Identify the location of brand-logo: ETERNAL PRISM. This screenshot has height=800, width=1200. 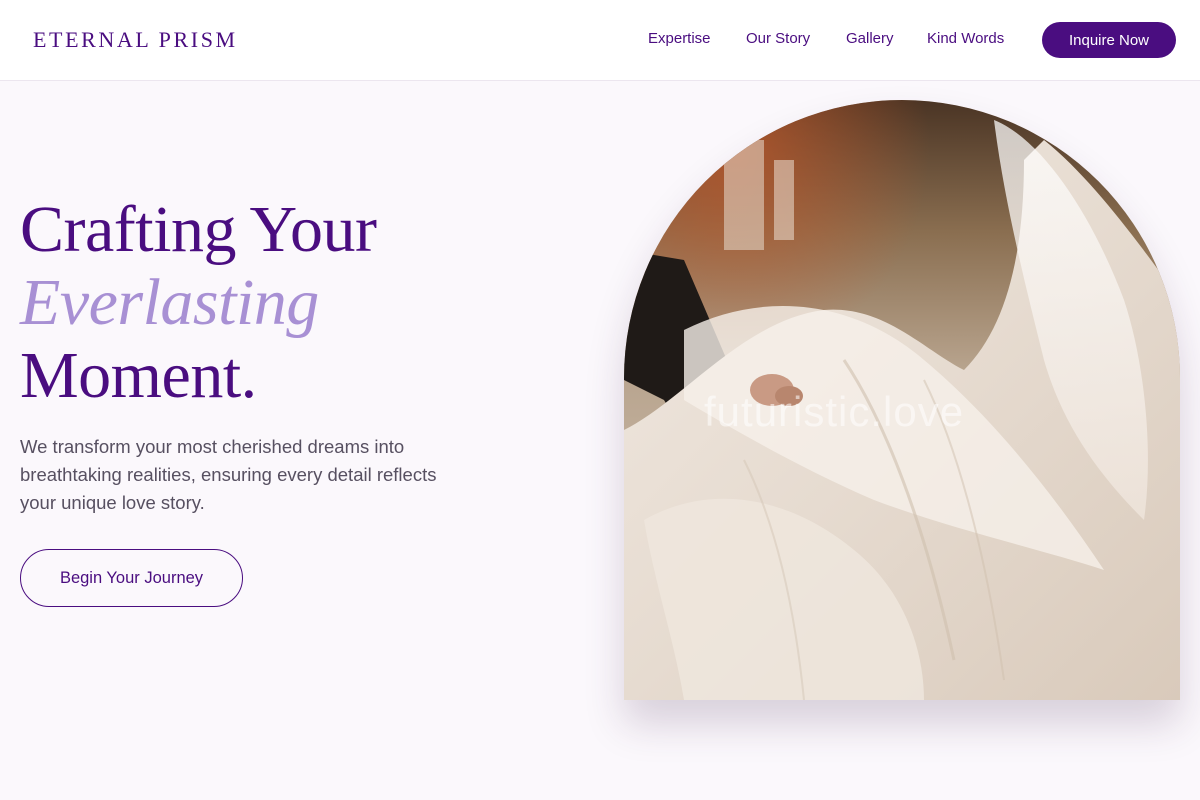
(135, 40).